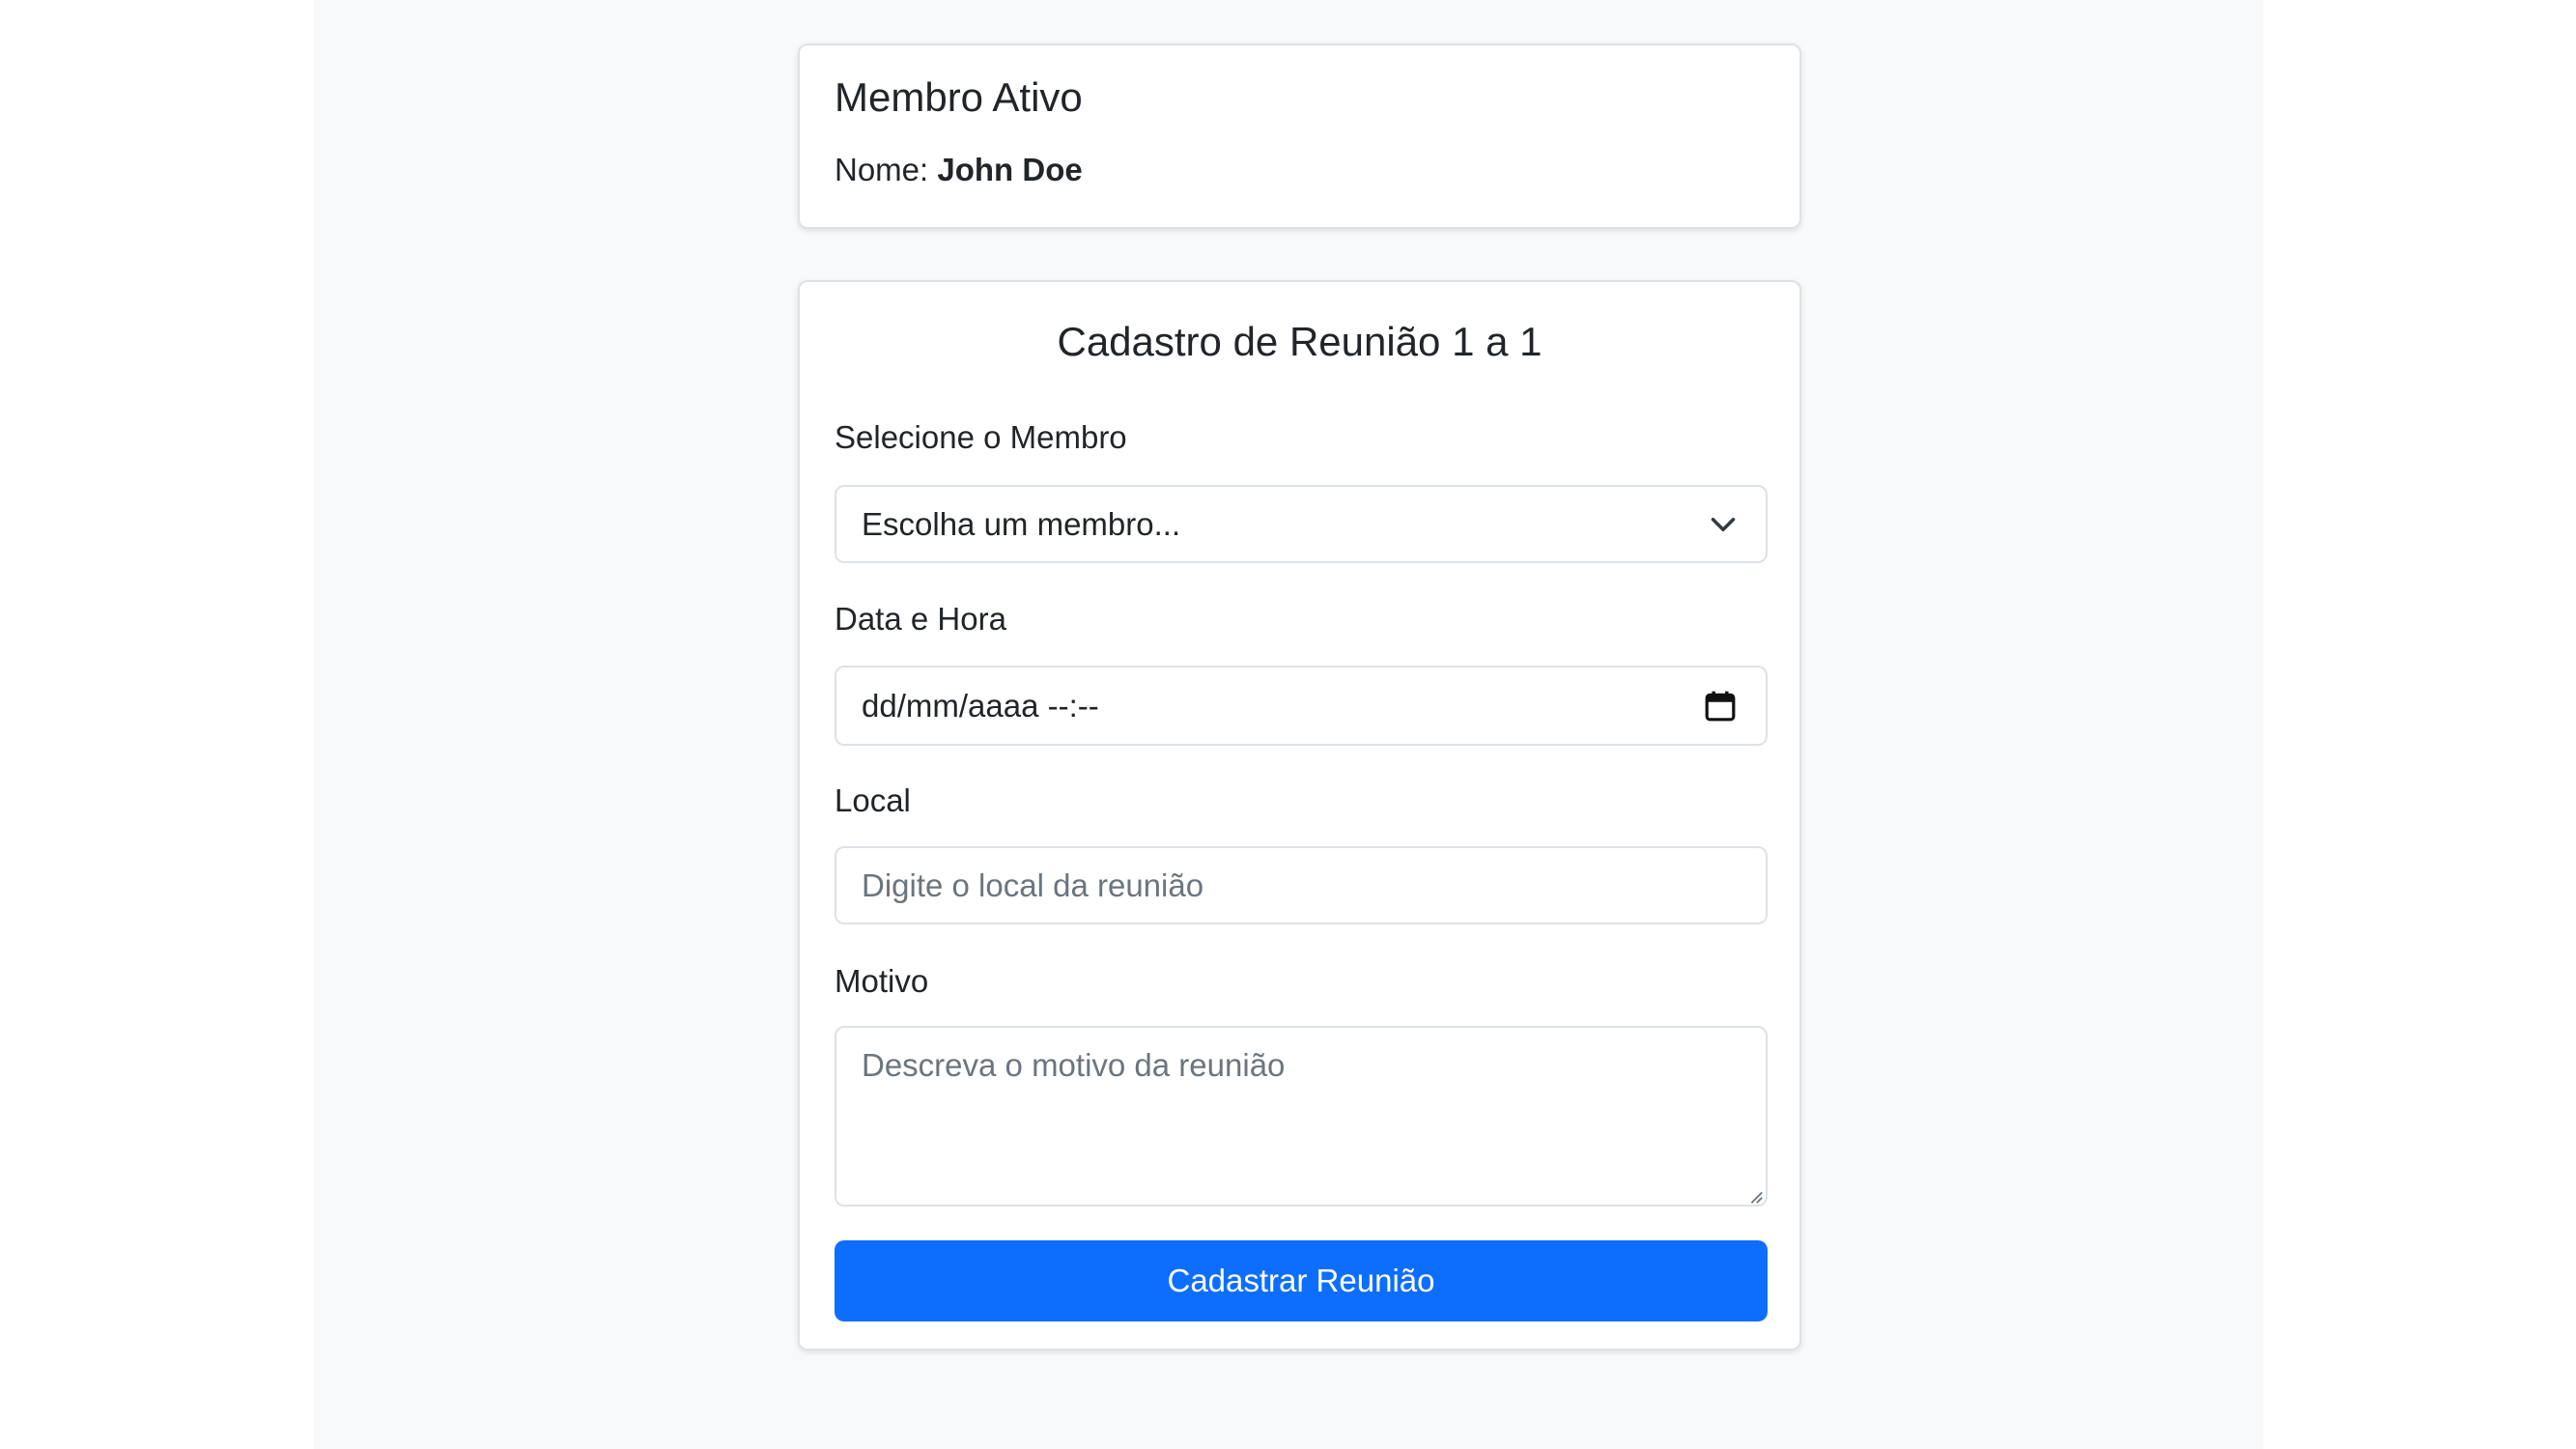  What do you see at coordinates (882, 169) in the screenshot?
I see `member-name-label: Nome:` at bounding box center [882, 169].